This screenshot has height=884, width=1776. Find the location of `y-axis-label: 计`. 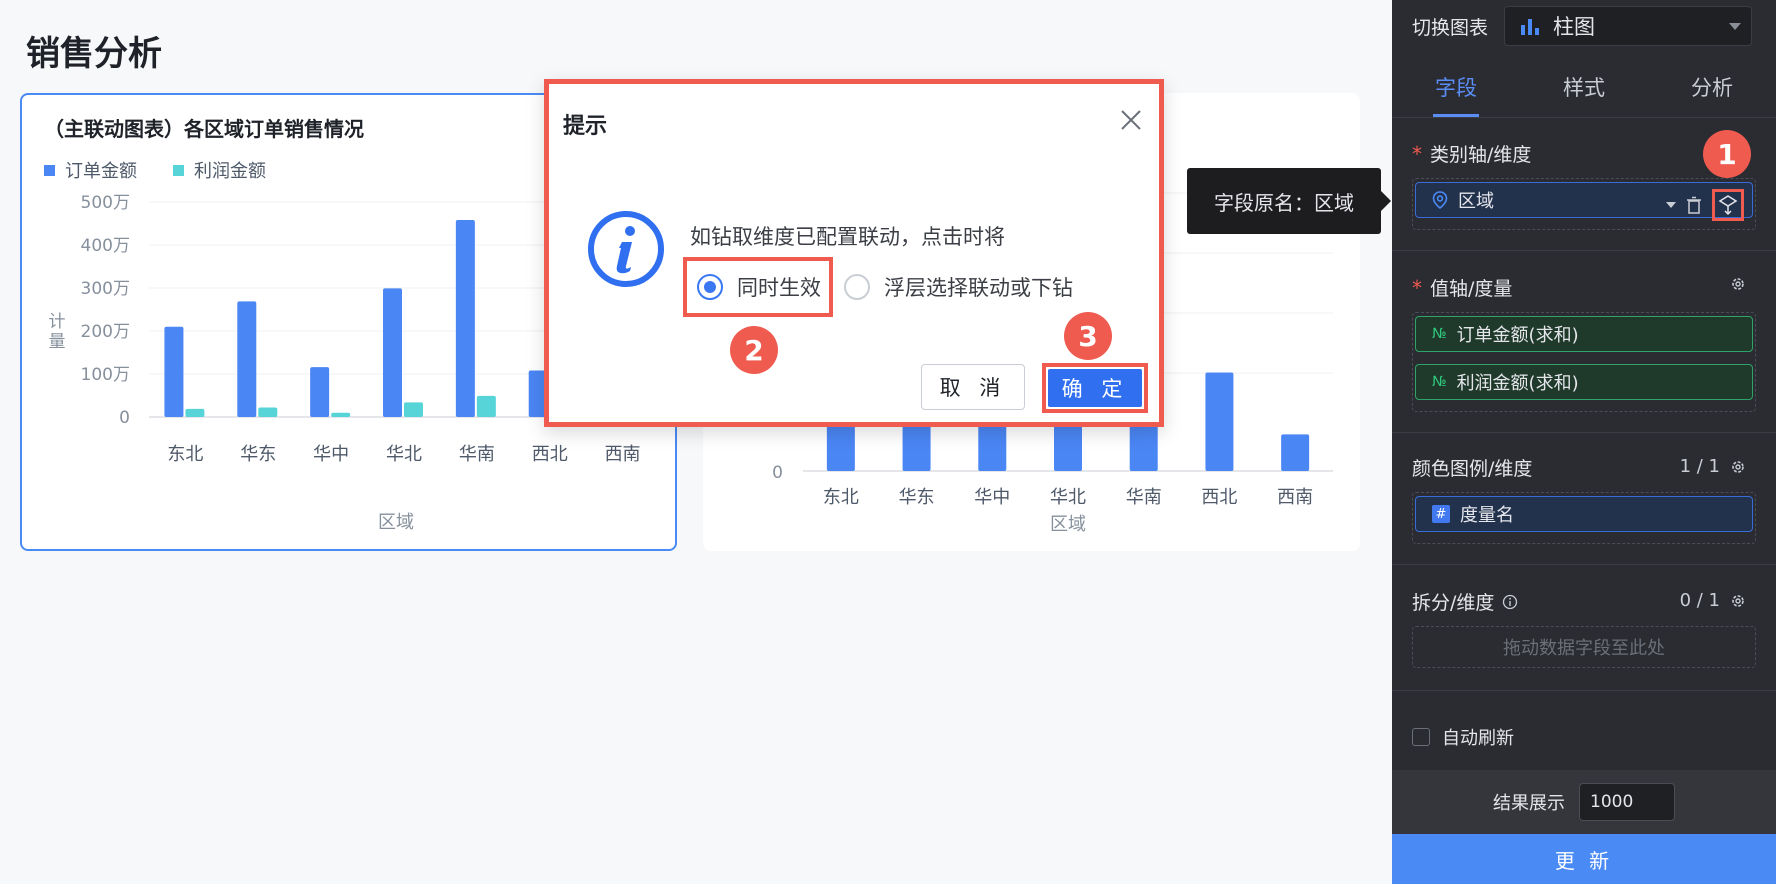

y-axis-label: 计 is located at coordinates (57, 322).